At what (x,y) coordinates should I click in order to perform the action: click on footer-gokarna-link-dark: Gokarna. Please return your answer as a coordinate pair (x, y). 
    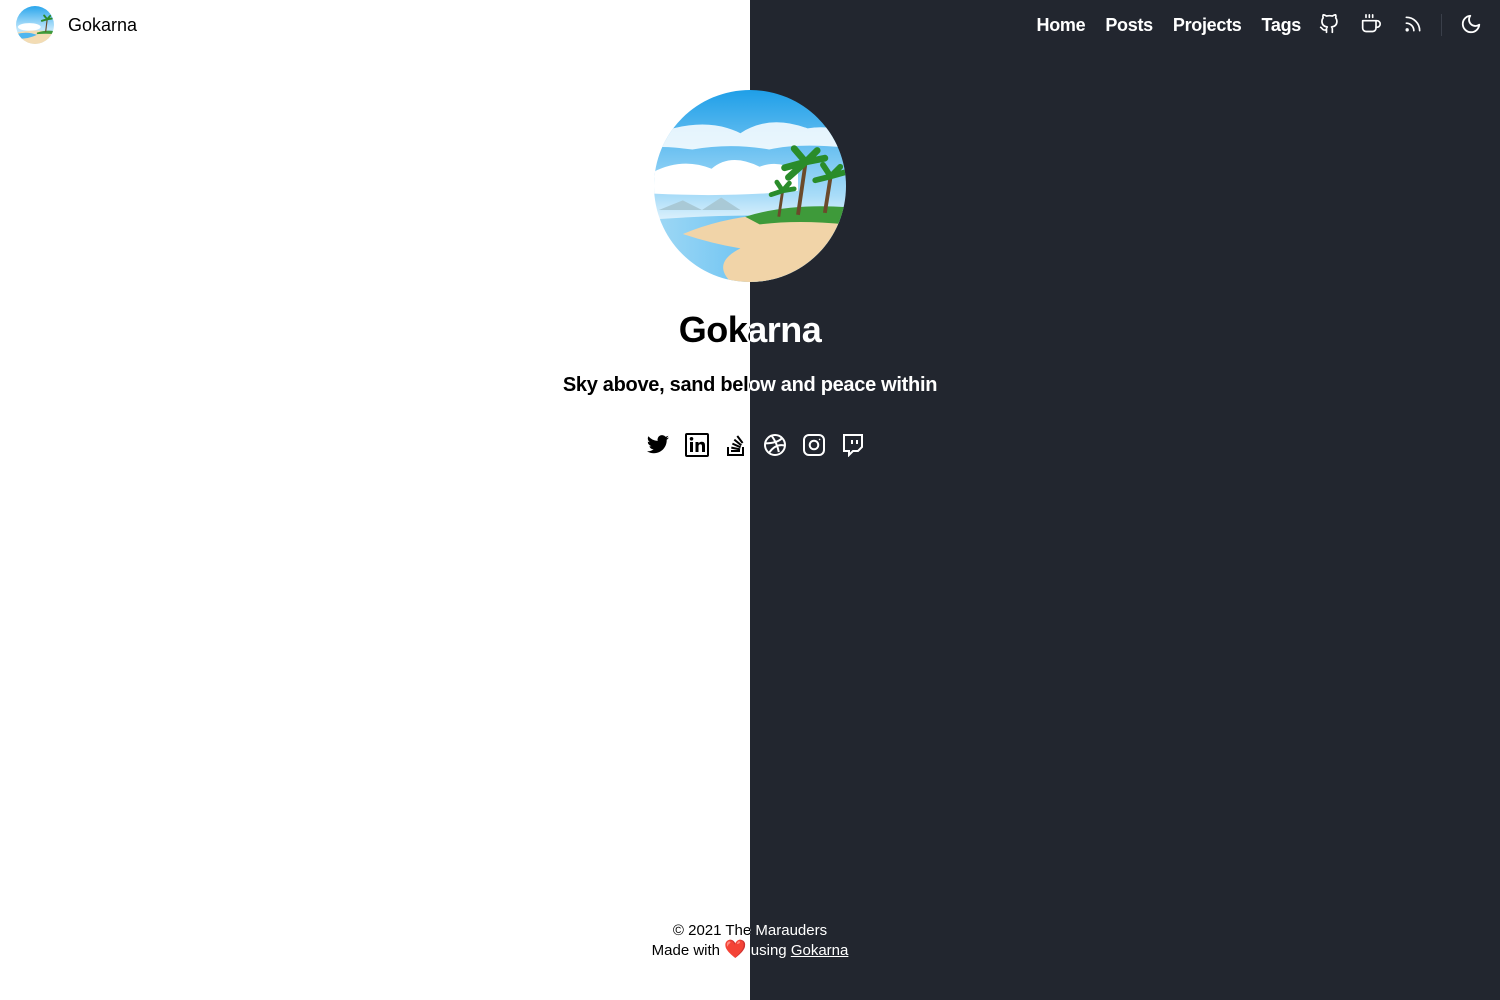
    Looking at the image, I should click on (820, 950).